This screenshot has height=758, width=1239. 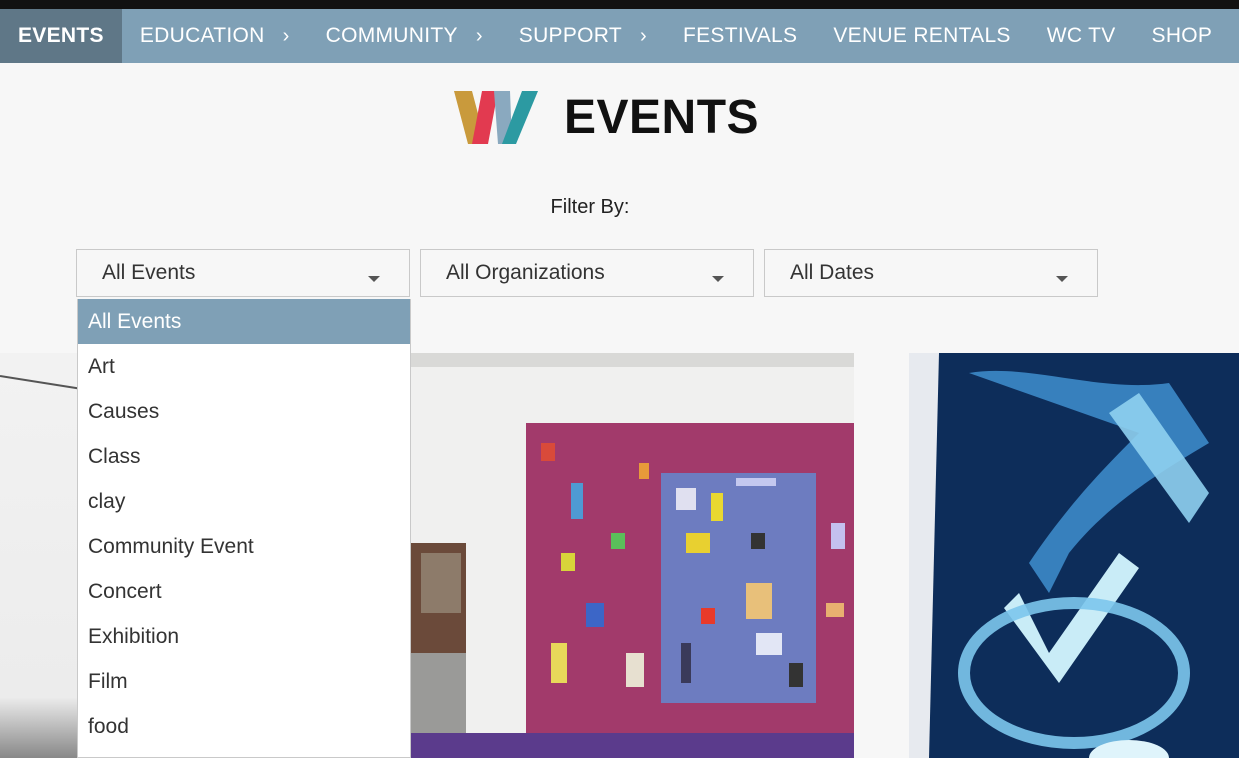 I want to click on nav-item-festivals: FESTIVALS, so click(x=740, y=36).